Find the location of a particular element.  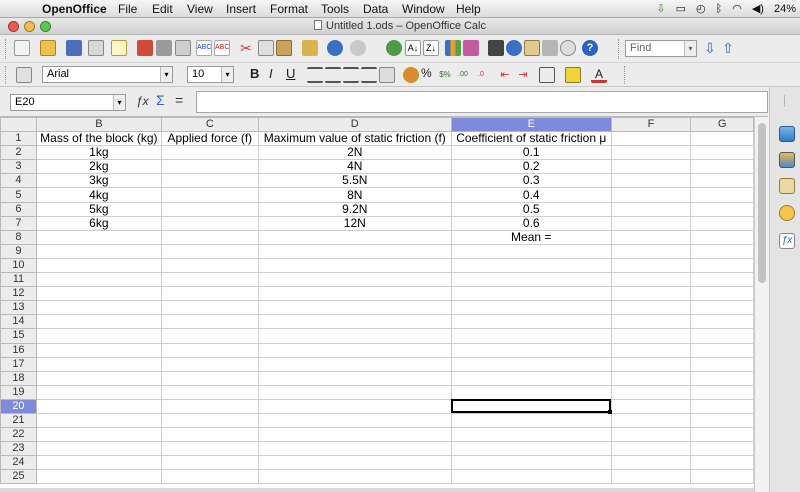

select-all-corner is located at coordinates (18, 125).